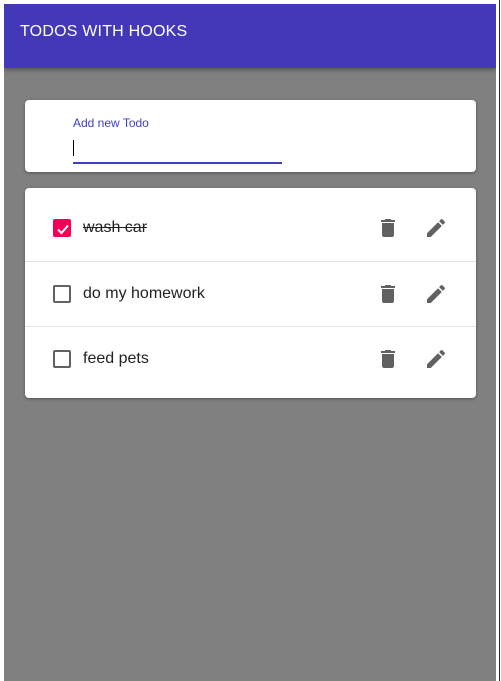  Describe the element at coordinates (104, 31) in the screenshot. I see `app-title: TODOS WITH HOOKS` at that location.